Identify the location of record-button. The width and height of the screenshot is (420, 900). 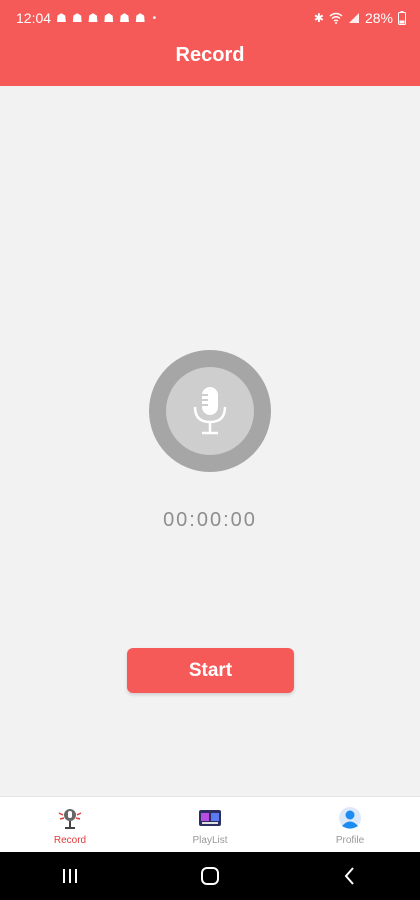
(210, 411).